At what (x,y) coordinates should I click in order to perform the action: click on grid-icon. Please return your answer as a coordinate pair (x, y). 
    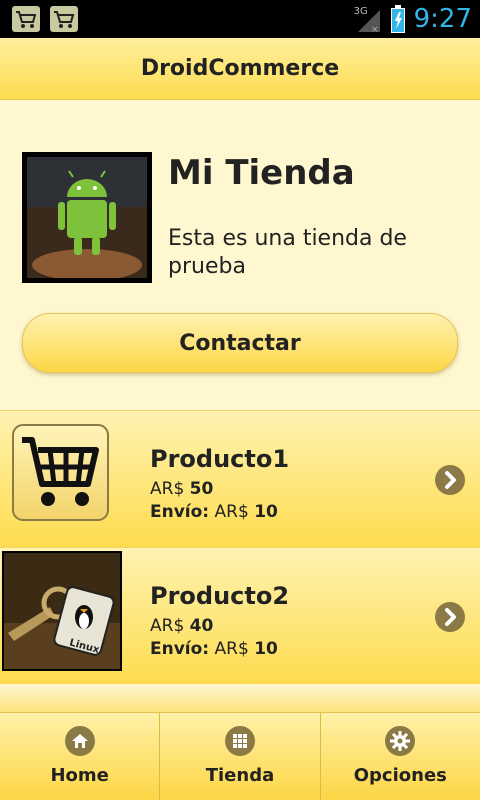
    Looking at the image, I should click on (239, 741).